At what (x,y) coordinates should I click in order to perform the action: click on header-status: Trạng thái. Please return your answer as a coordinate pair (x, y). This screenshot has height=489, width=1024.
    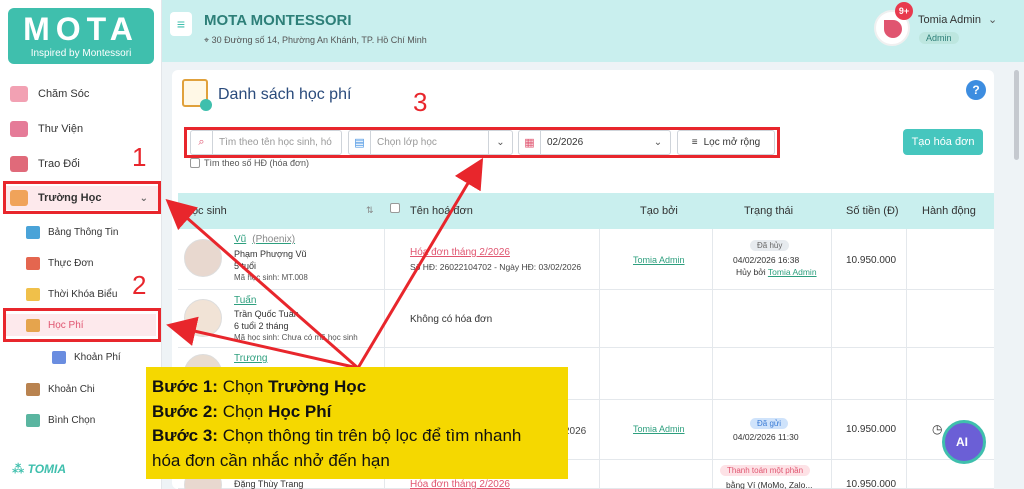
    Looking at the image, I should click on (769, 211).